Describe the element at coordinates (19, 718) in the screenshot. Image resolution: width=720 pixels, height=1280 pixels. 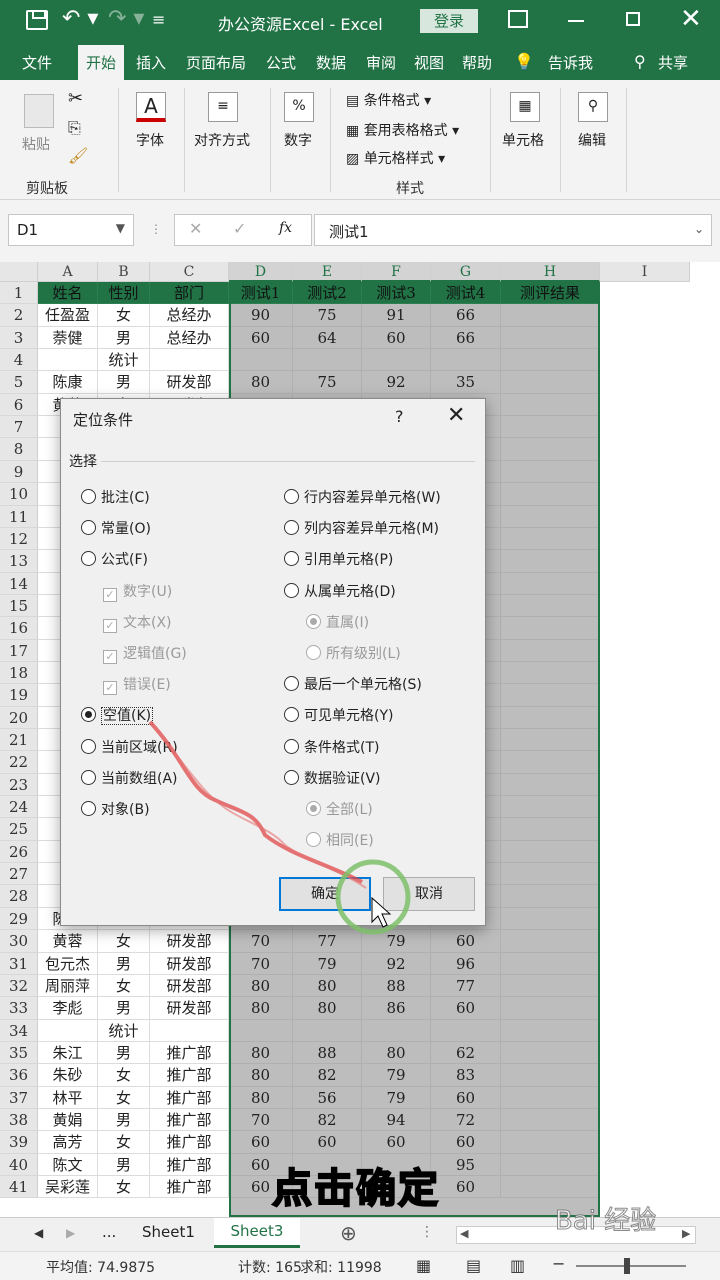
I see `row-header: 20` at that location.